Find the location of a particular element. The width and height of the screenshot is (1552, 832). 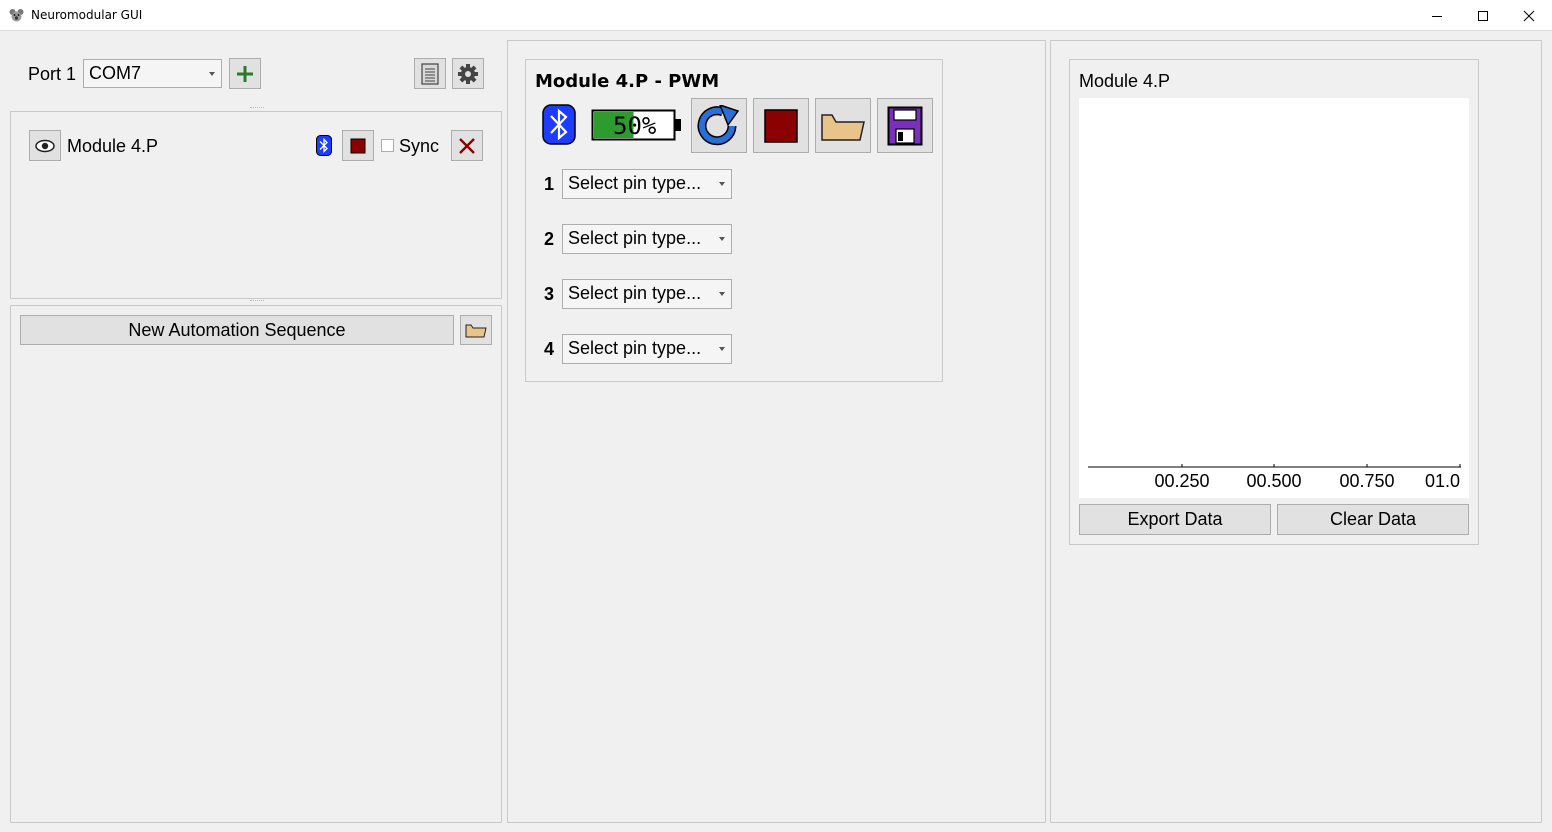

new-automation-sequence-label: New Automation Sequence is located at coordinates (237, 329).